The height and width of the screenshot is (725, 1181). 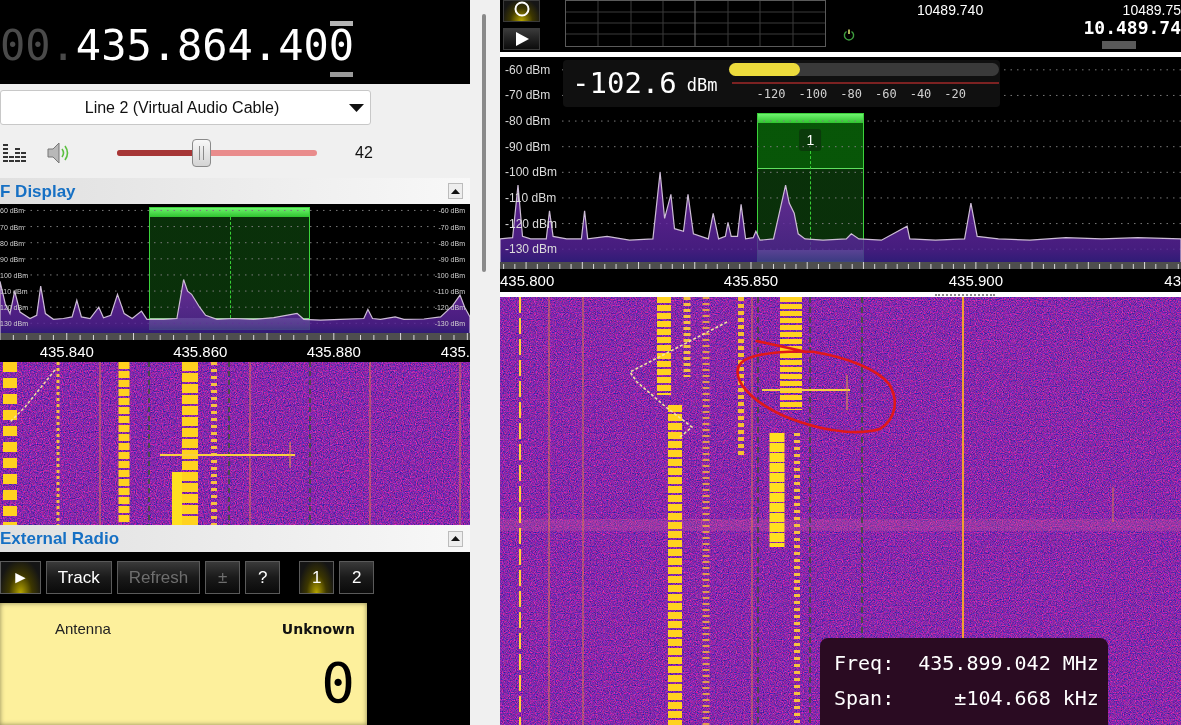 I want to click on toolbar-button: ?, so click(x=263, y=577).